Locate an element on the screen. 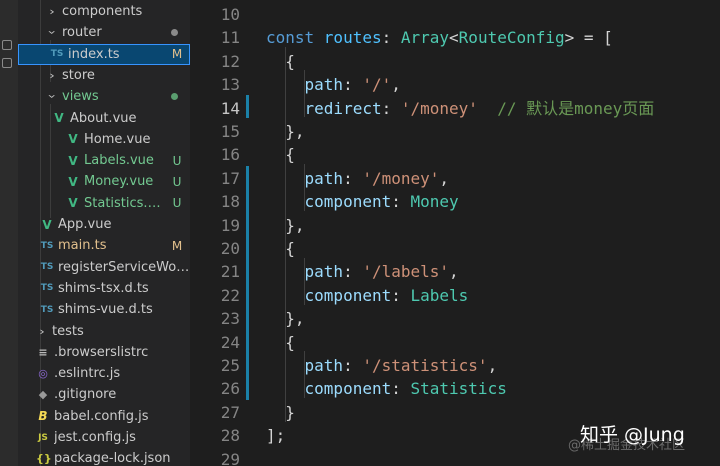 The height and width of the screenshot is (466, 720). tree-file: TS shims-tsx.d.ts is located at coordinates (104, 288).